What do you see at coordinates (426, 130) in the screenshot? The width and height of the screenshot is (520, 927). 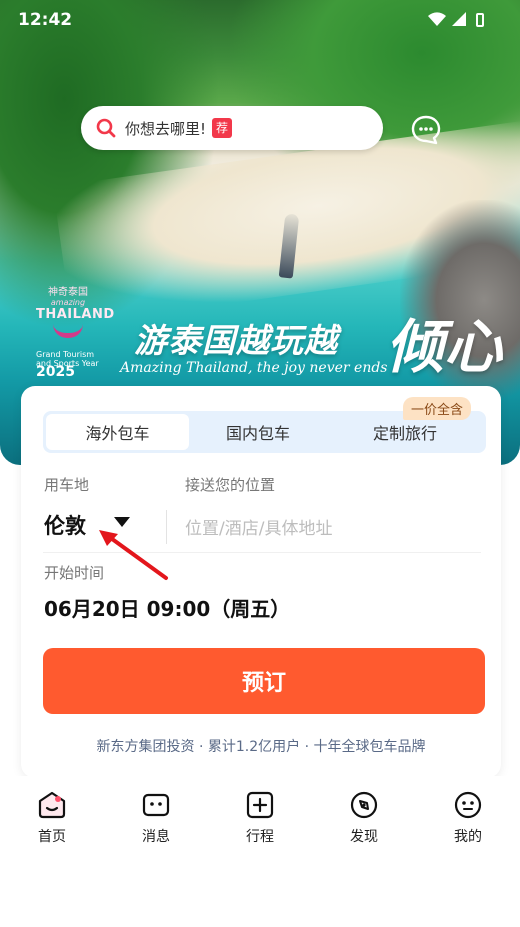 I see `customer-service-icon` at bounding box center [426, 130].